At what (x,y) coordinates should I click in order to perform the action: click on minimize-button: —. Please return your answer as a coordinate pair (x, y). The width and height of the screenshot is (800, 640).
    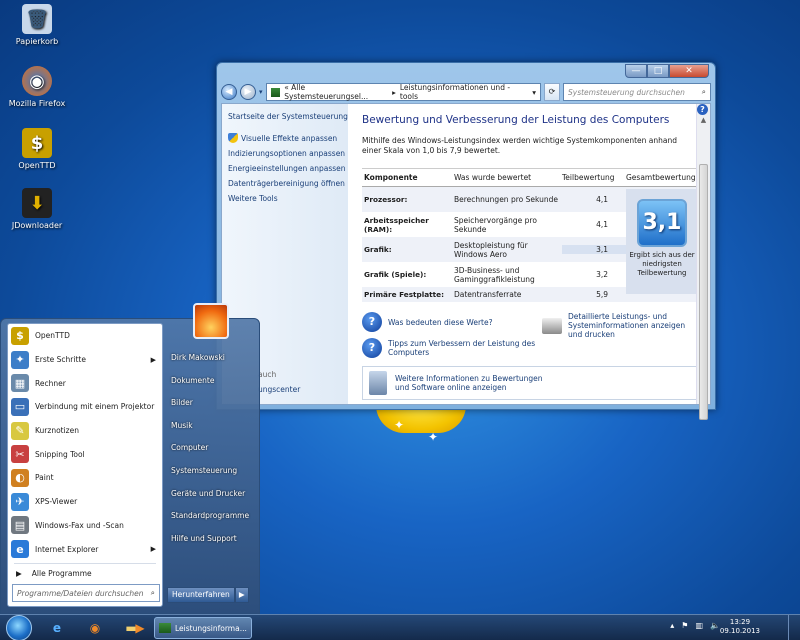
    Looking at the image, I should click on (636, 71).